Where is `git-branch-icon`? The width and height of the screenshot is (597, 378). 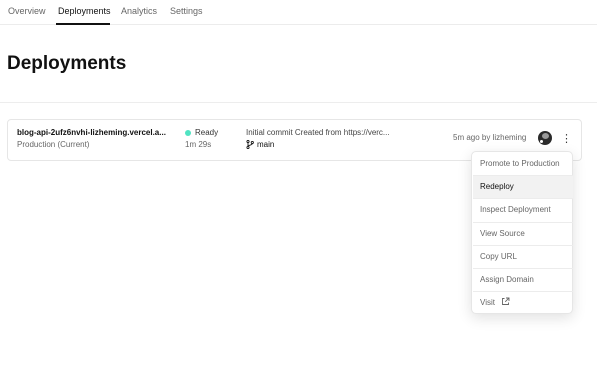 git-branch-icon is located at coordinates (250, 144).